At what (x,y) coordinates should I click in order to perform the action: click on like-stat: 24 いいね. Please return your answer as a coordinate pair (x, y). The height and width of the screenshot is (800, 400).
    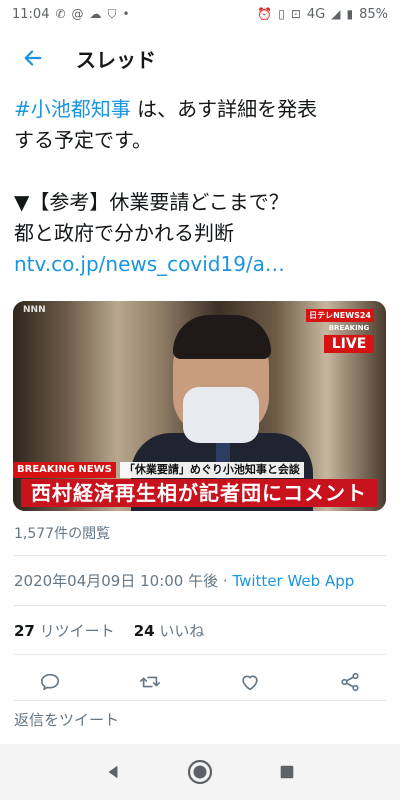
    Looking at the image, I should click on (169, 631).